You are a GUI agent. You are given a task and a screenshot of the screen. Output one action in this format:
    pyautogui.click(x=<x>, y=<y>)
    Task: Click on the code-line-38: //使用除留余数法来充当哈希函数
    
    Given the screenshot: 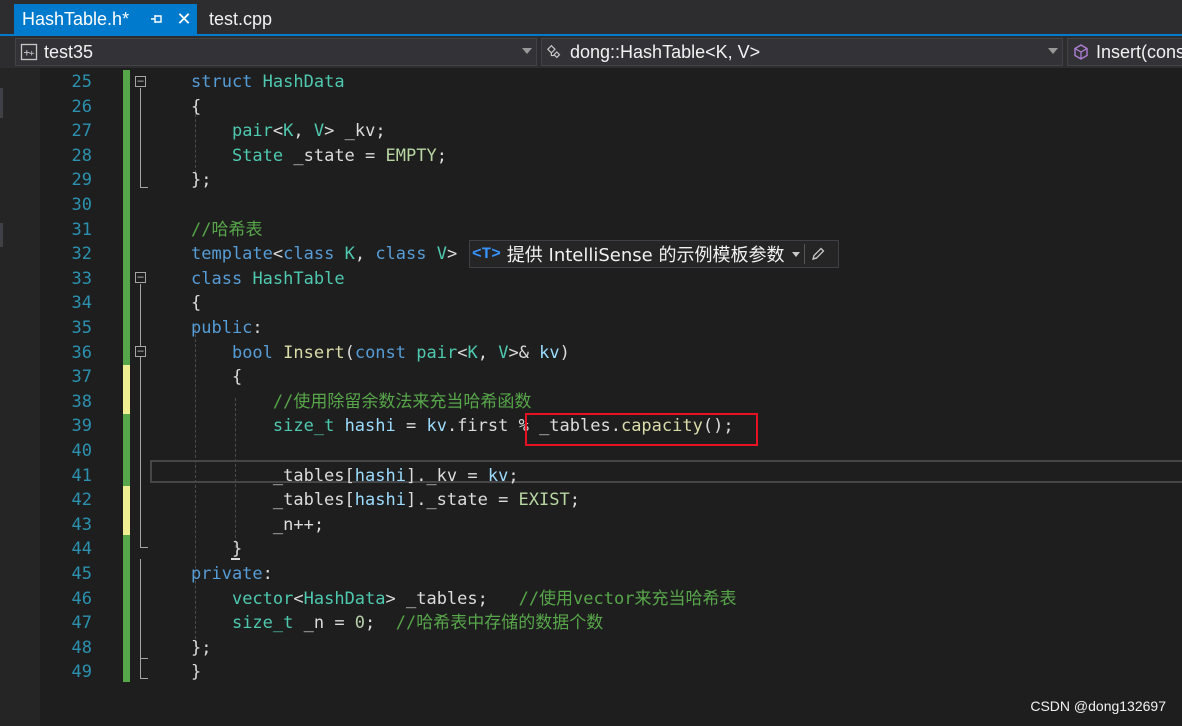 What is the action you would take?
    pyautogui.click(x=402, y=401)
    